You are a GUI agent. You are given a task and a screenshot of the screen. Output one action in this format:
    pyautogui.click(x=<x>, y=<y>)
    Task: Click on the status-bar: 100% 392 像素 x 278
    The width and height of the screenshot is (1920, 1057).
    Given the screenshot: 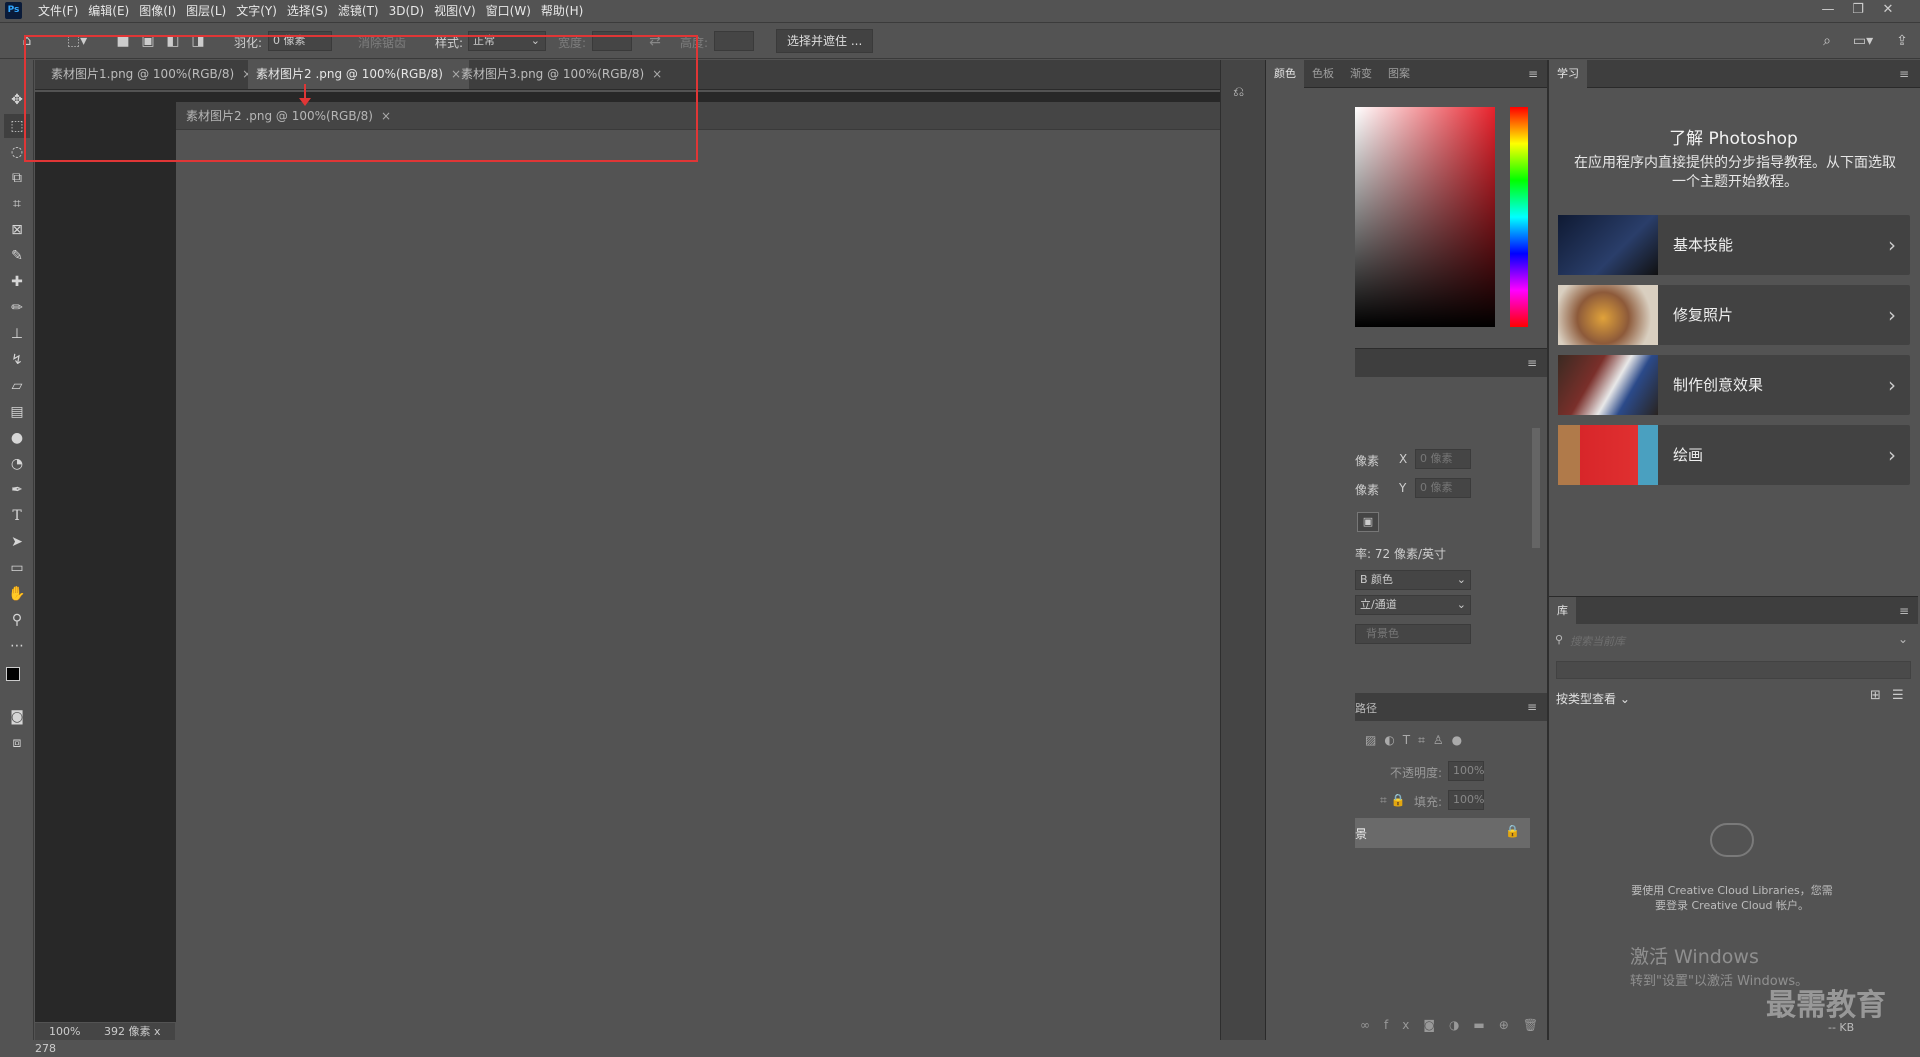 What is the action you would take?
    pyautogui.click(x=105, y=1039)
    